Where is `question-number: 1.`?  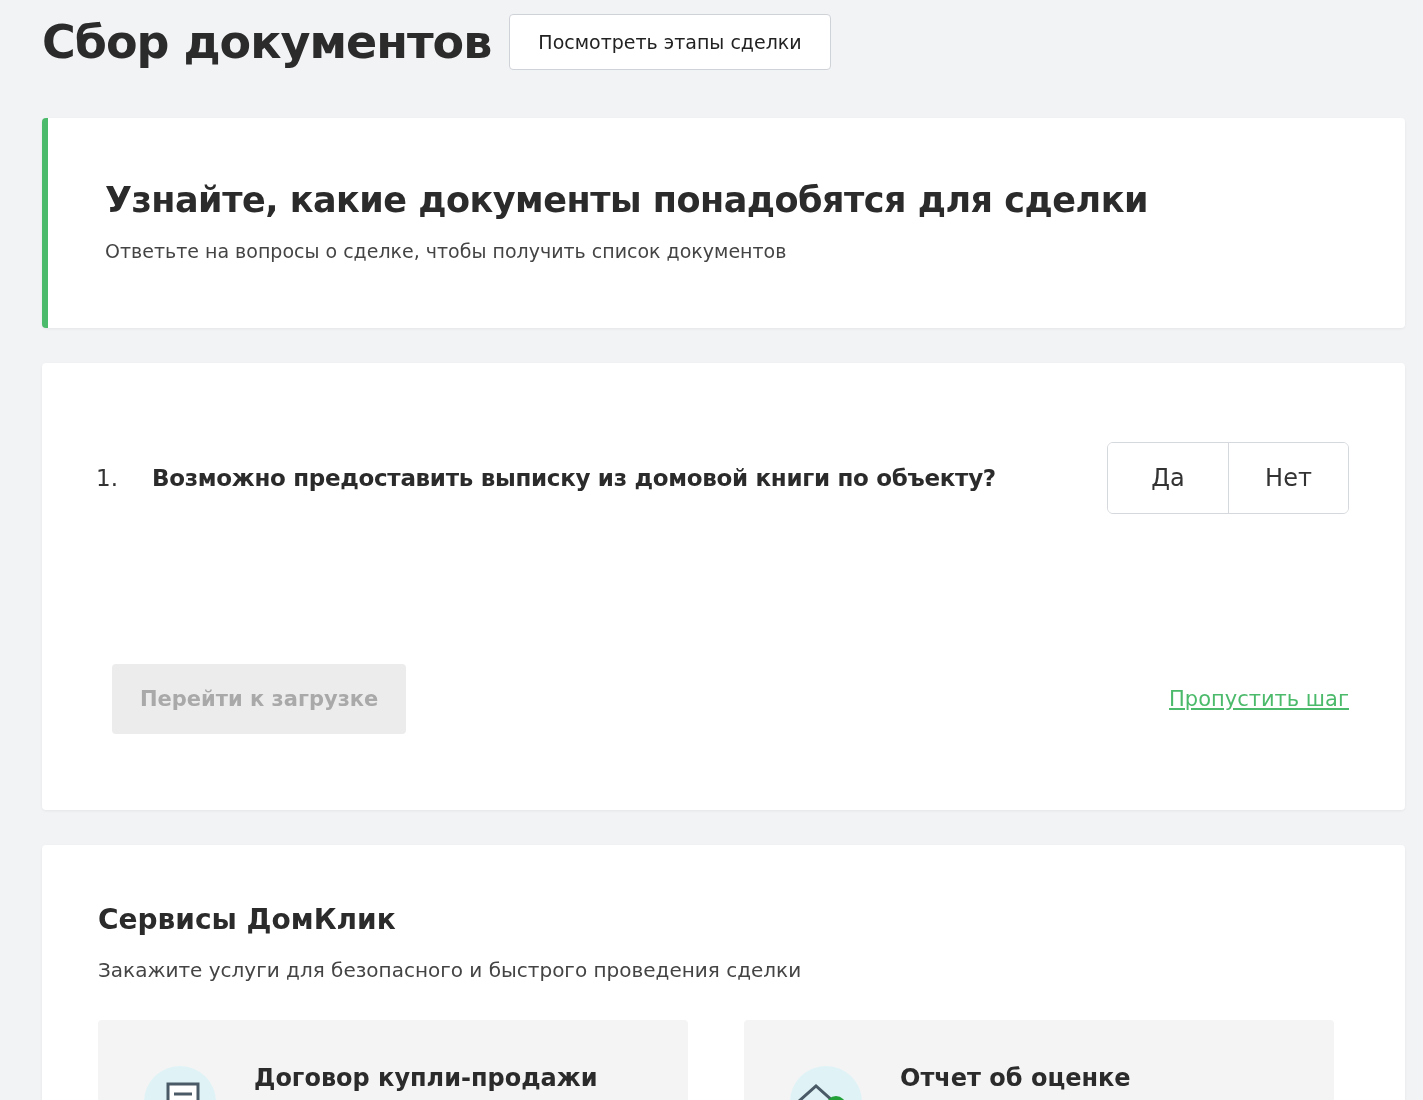
question-number: 1. is located at coordinates (107, 478).